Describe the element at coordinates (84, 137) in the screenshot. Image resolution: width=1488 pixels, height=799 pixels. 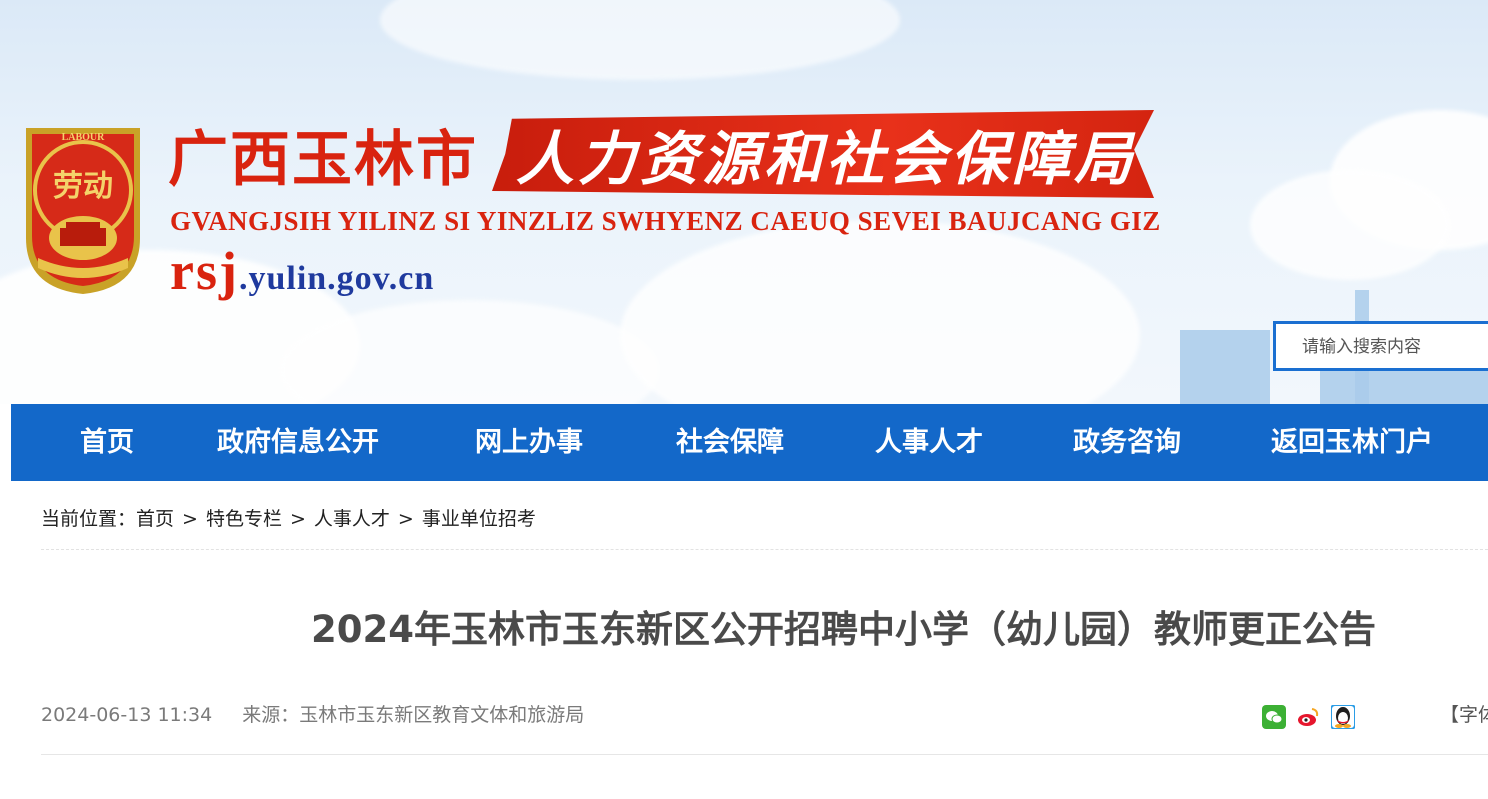
I see `logo-ring-text: LABOUR` at that location.